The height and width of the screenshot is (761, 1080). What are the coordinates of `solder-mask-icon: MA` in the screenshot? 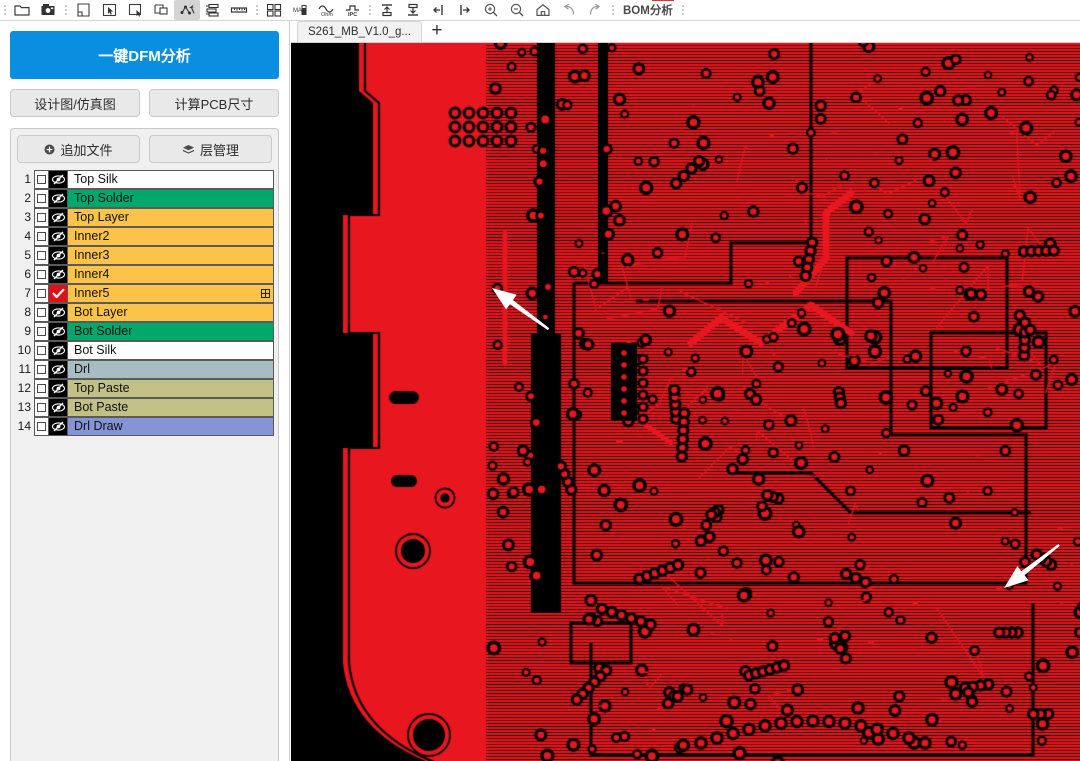 It's located at (300, 10).